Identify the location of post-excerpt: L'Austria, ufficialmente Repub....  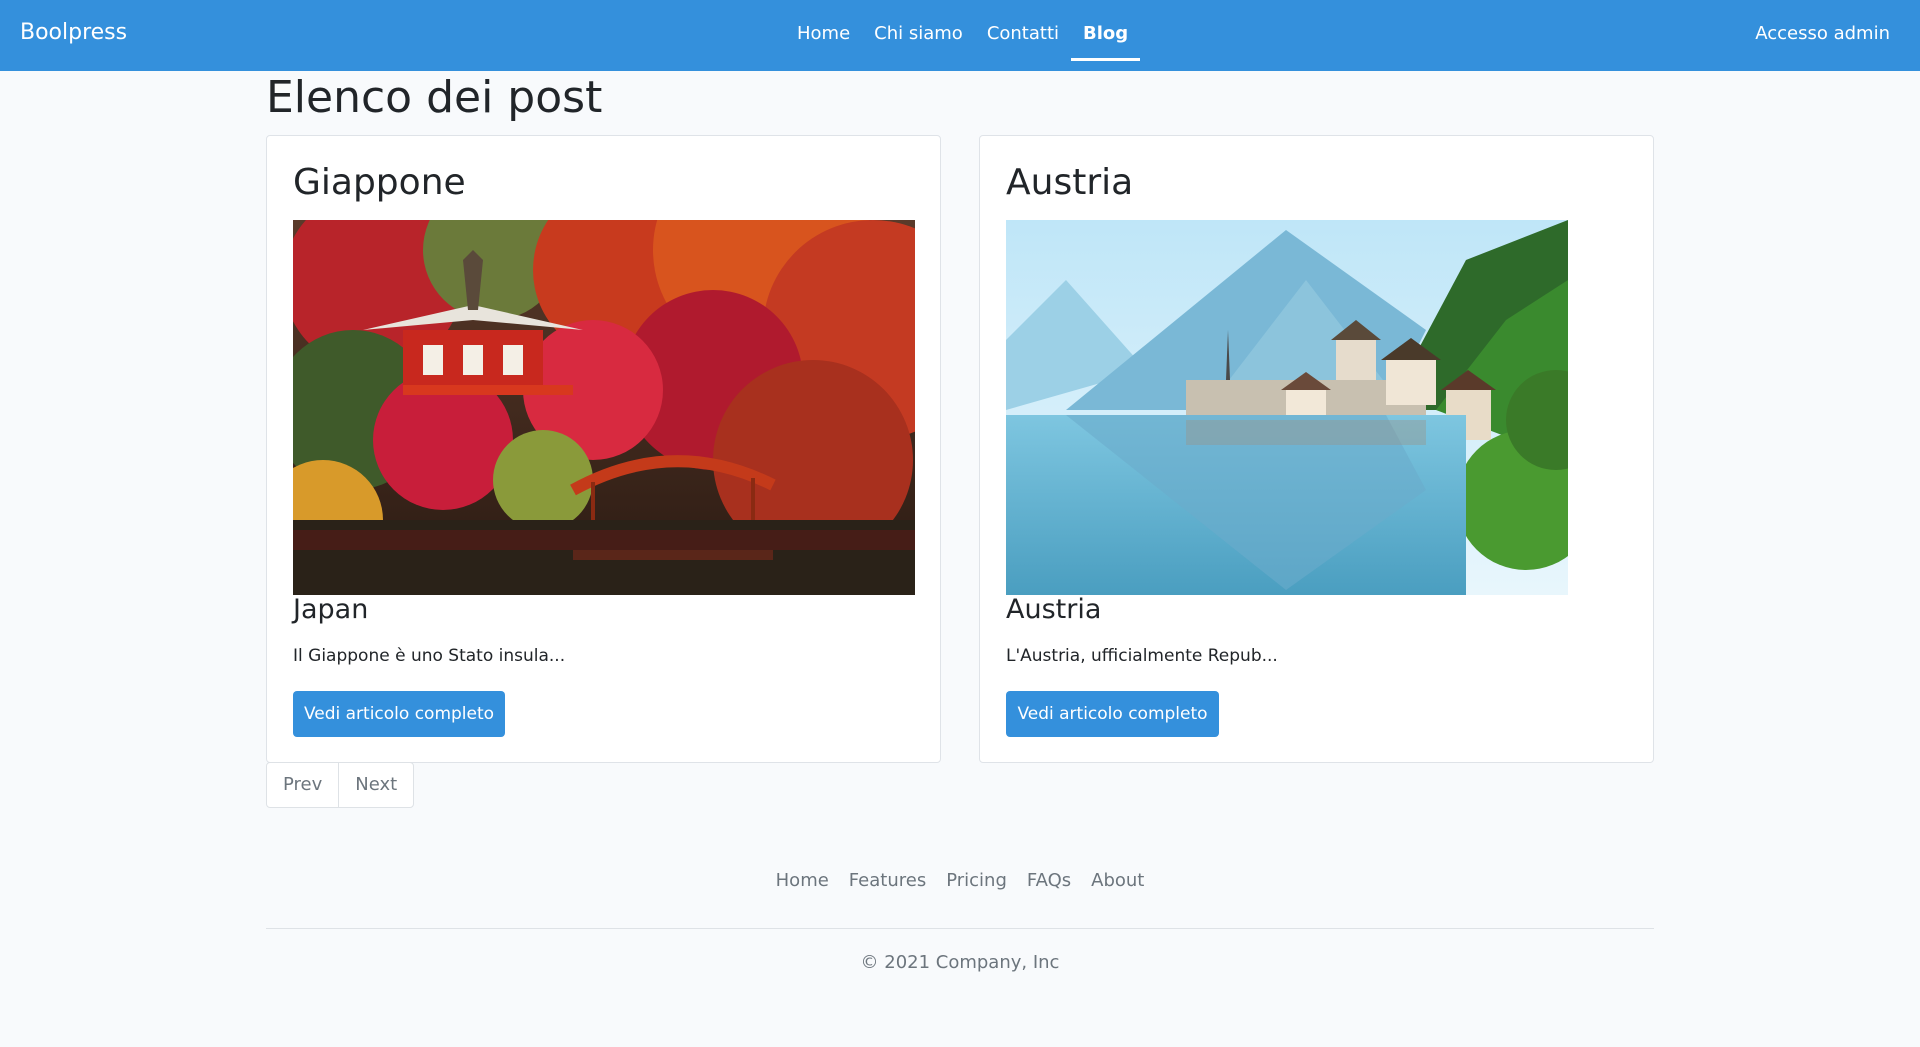
(1142, 656).